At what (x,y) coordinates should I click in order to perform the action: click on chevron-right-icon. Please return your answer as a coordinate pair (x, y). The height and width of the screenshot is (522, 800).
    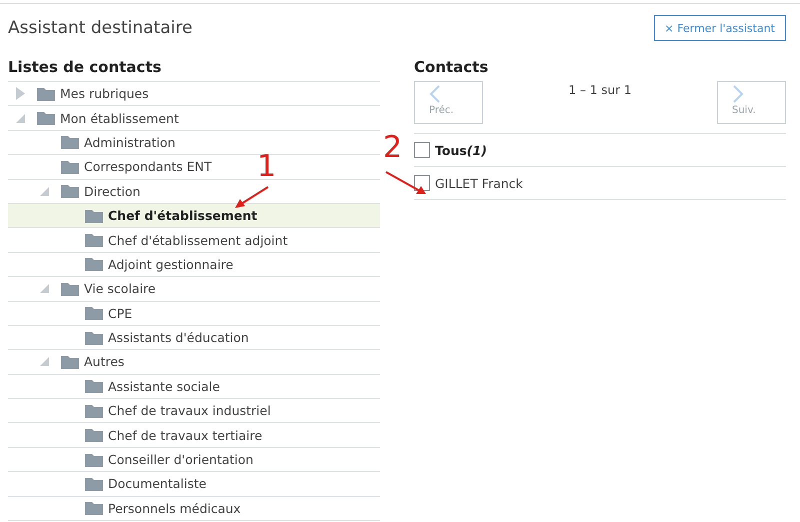
    Looking at the image, I should click on (738, 94).